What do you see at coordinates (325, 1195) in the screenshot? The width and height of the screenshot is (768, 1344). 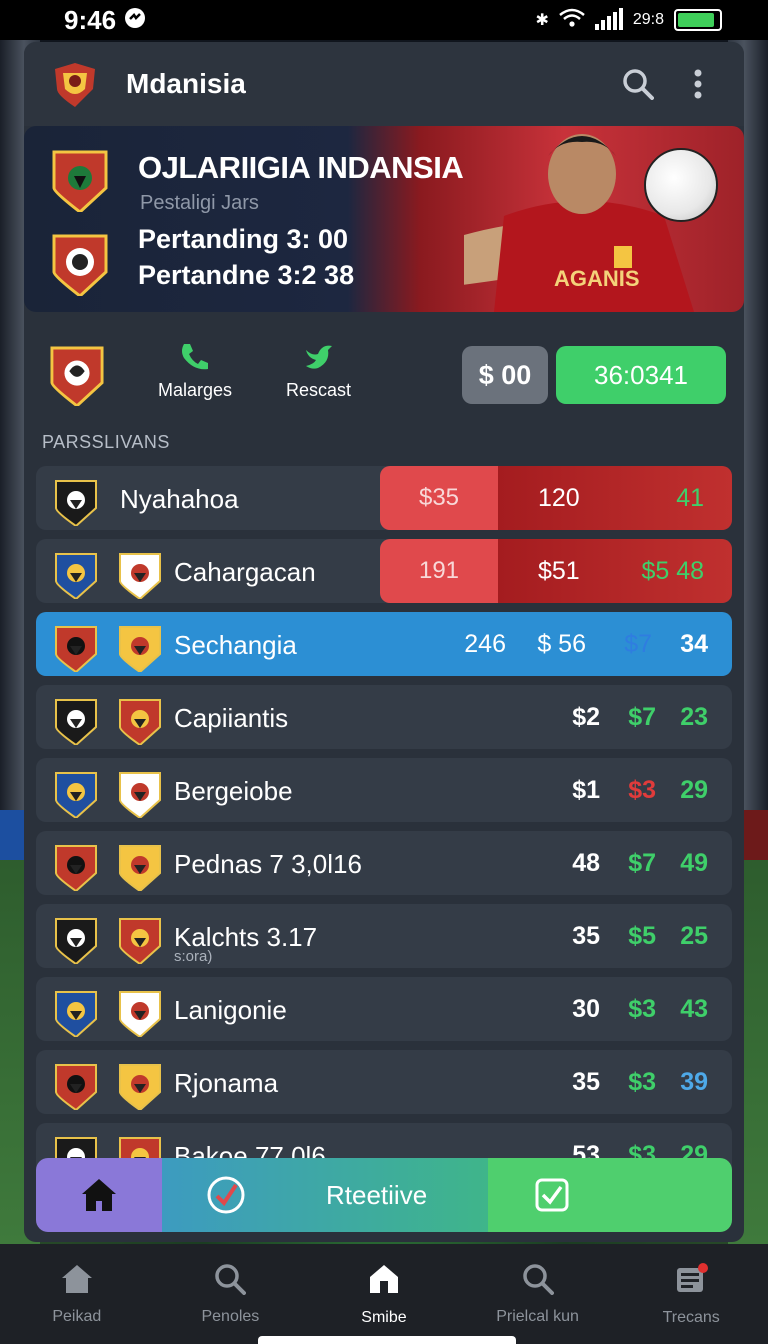 I see `receive-action-button: Rteetiive` at bounding box center [325, 1195].